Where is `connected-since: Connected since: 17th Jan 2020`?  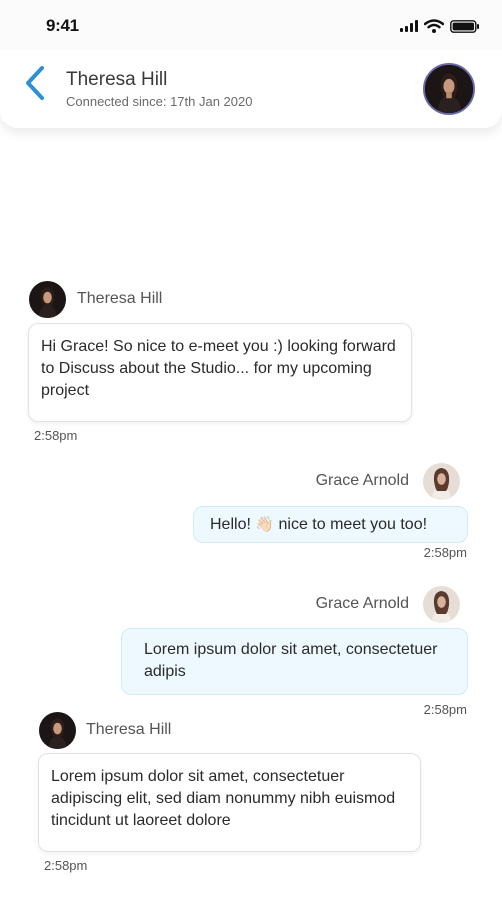
connected-since: Connected since: 17th Jan 2020 is located at coordinates (159, 101).